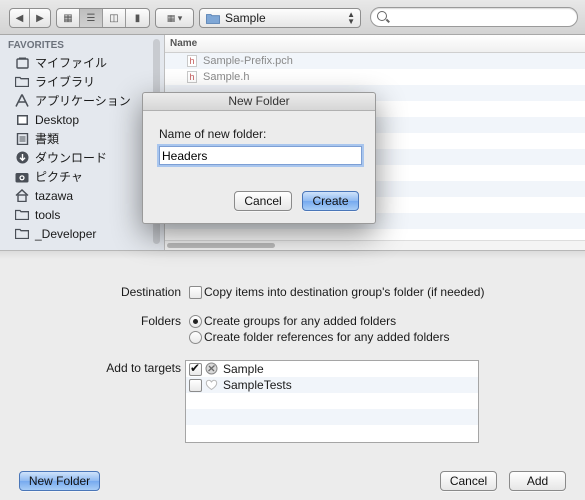 The width and height of the screenshot is (585, 500). I want to click on forward-button: ▶, so click(40, 18).